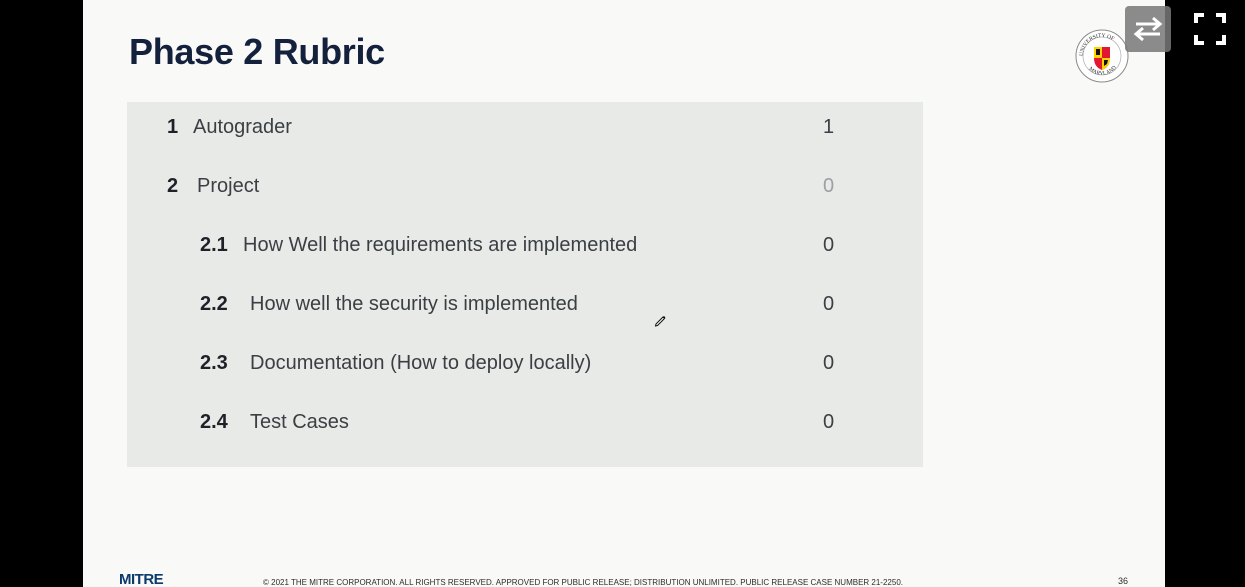  I want to click on page-number: 36, so click(1123, 581).